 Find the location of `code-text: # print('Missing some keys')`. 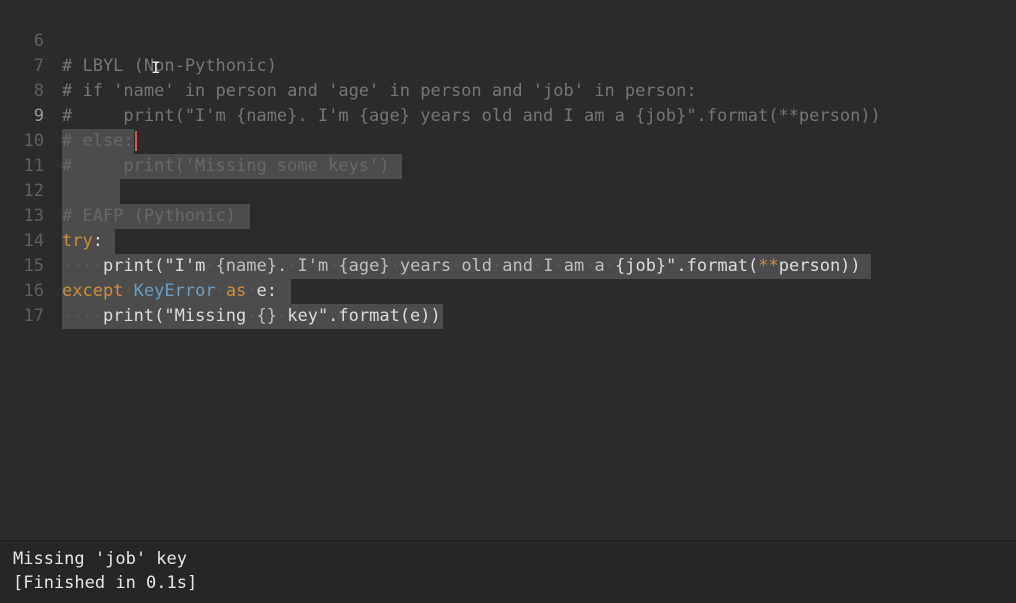

code-text: # print('Missing some keys') is located at coordinates (232, 166).